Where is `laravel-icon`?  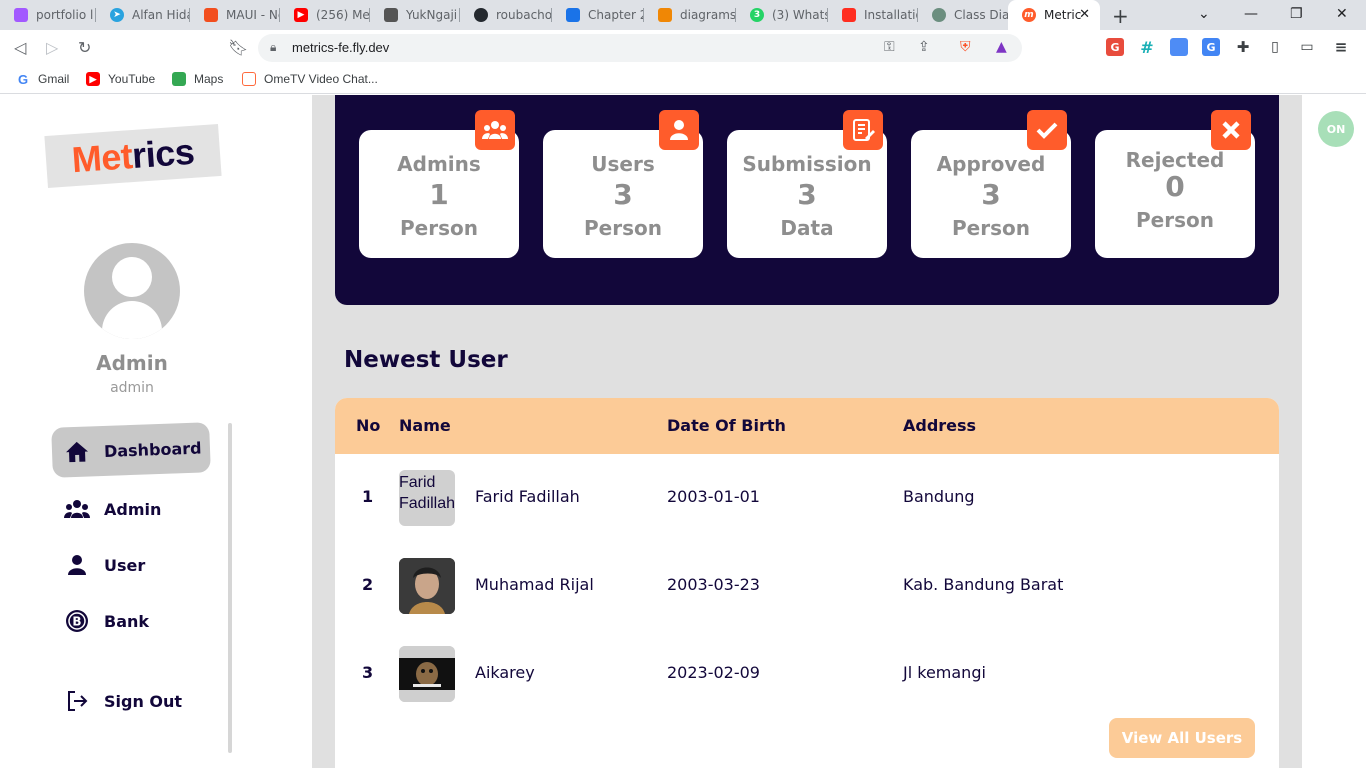 laravel-icon is located at coordinates (849, 15).